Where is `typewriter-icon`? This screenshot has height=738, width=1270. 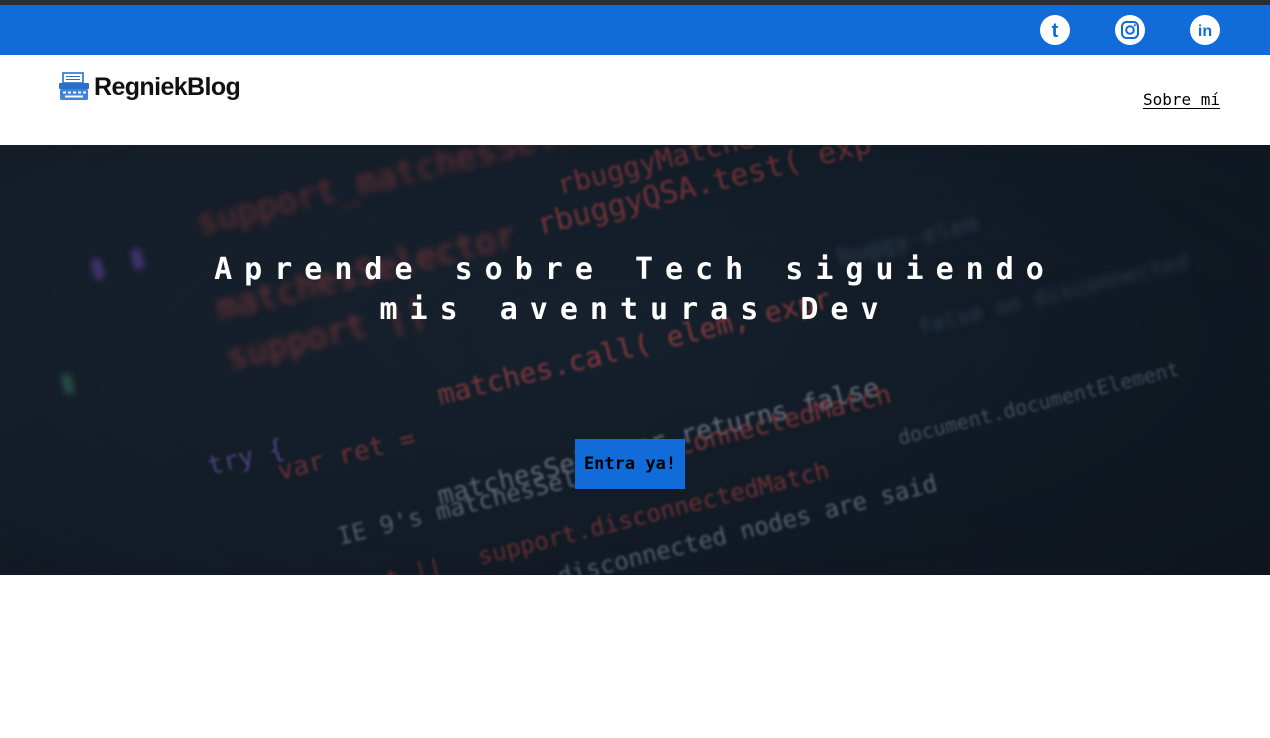 typewriter-icon is located at coordinates (74, 86).